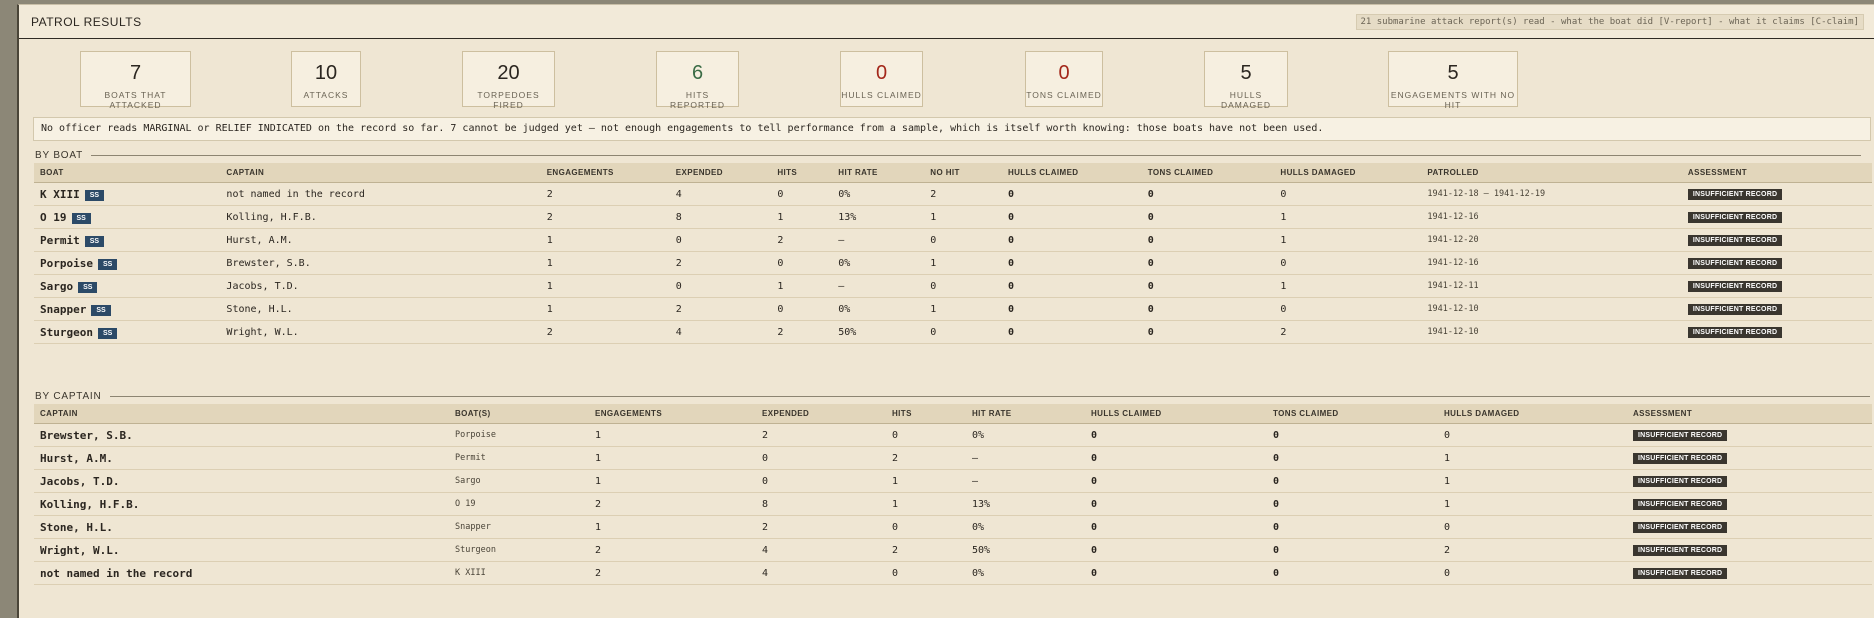  Describe the element at coordinates (1551, 286) in the screenshot. I see `patrolled-cell: 1941-12-11` at that location.